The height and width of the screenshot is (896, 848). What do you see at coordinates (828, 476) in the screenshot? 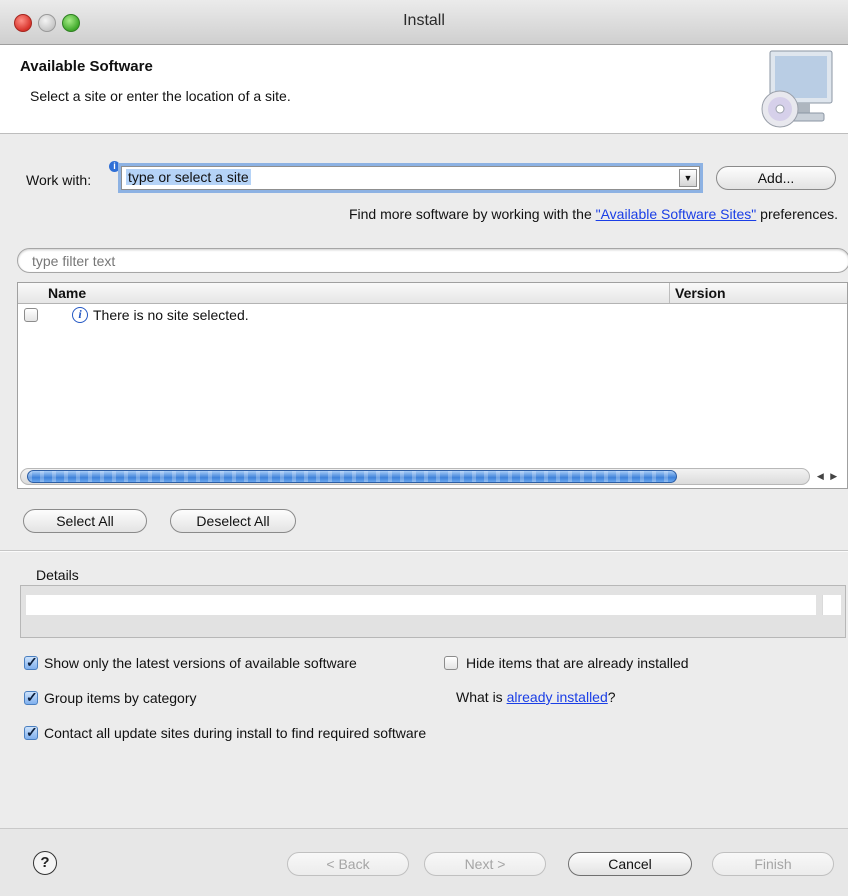
I see `scroll-arrows-icon: ◀ ▶` at bounding box center [828, 476].